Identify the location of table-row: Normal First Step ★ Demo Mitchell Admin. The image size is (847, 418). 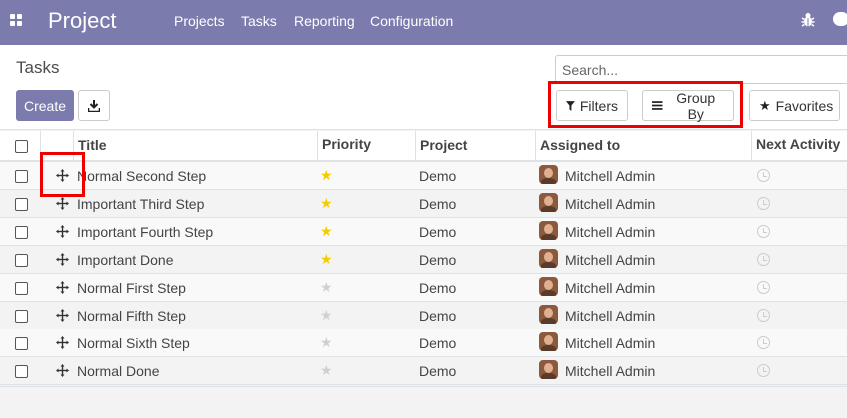
(423, 288).